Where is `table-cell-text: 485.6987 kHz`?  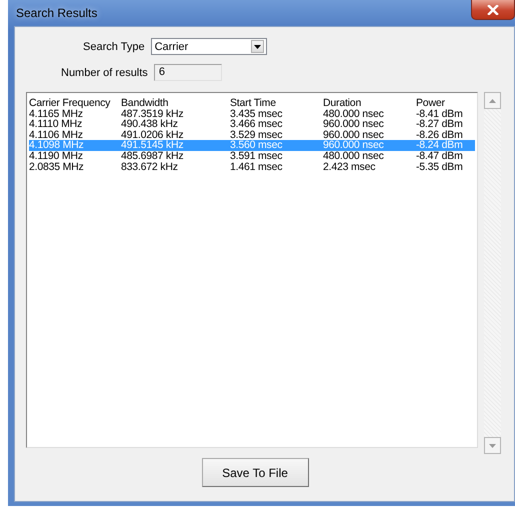 table-cell-text: 485.6987 kHz is located at coordinates (152, 156).